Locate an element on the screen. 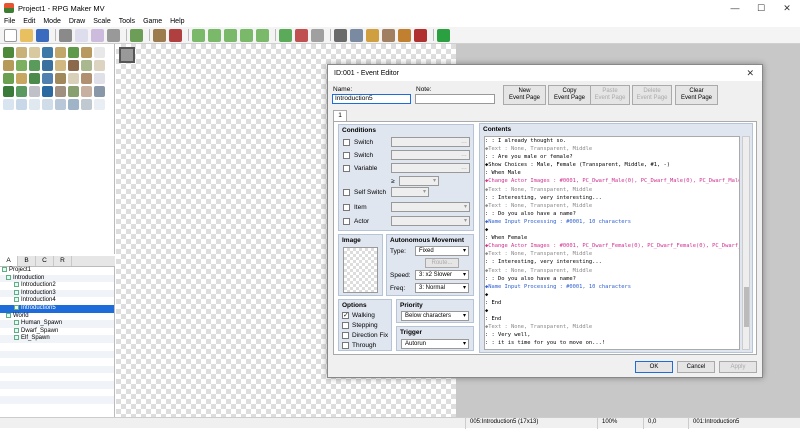  tree-item-project: Project1 is located at coordinates (57, 271).